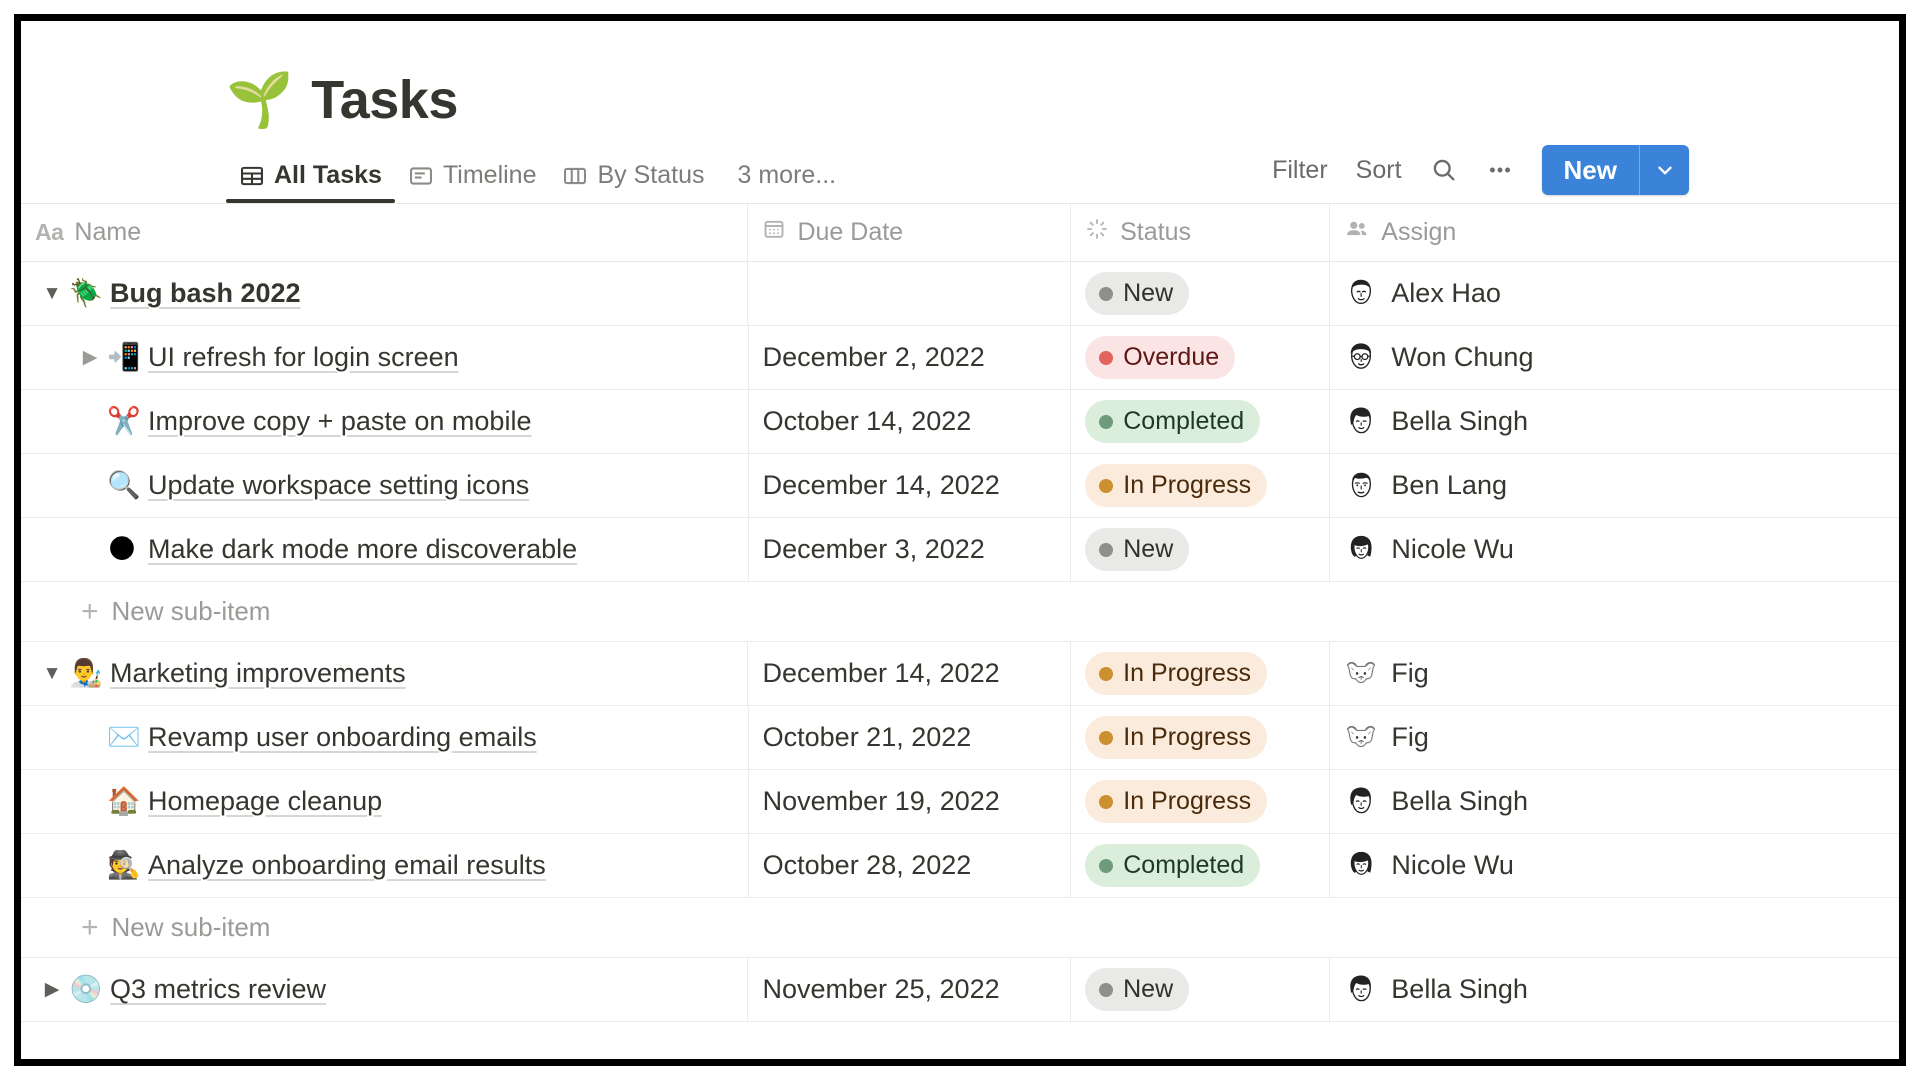 Image resolution: width=1920 pixels, height=1080 pixels. What do you see at coordinates (1425, 485) in the screenshot?
I see `assignee: Ben Lang` at bounding box center [1425, 485].